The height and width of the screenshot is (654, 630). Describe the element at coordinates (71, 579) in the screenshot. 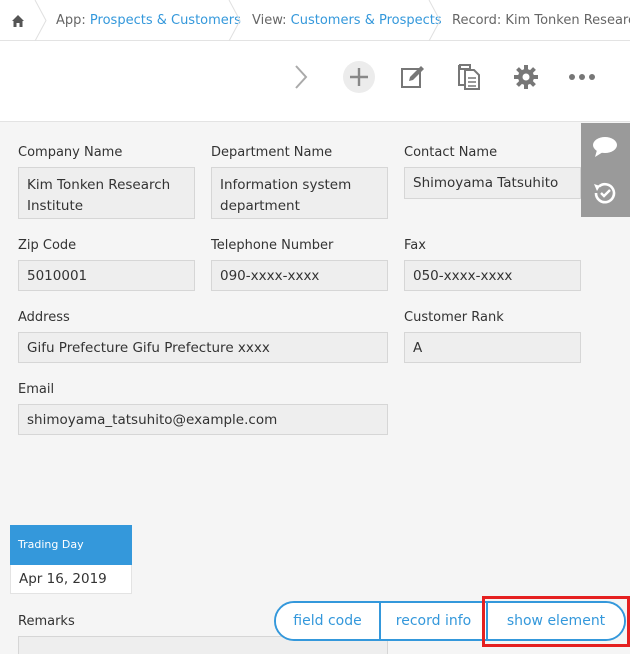

I see `trading-day-value: Apr 16, 2019` at that location.